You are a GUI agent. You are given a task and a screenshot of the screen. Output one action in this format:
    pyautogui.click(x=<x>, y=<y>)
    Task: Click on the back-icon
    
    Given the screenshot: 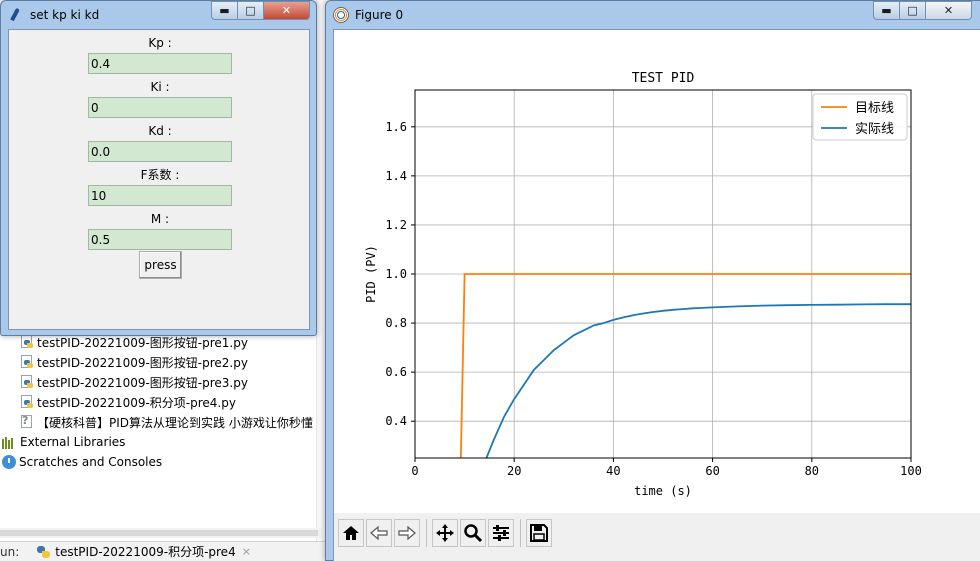 What is the action you would take?
    pyautogui.click(x=379, y=533)
    